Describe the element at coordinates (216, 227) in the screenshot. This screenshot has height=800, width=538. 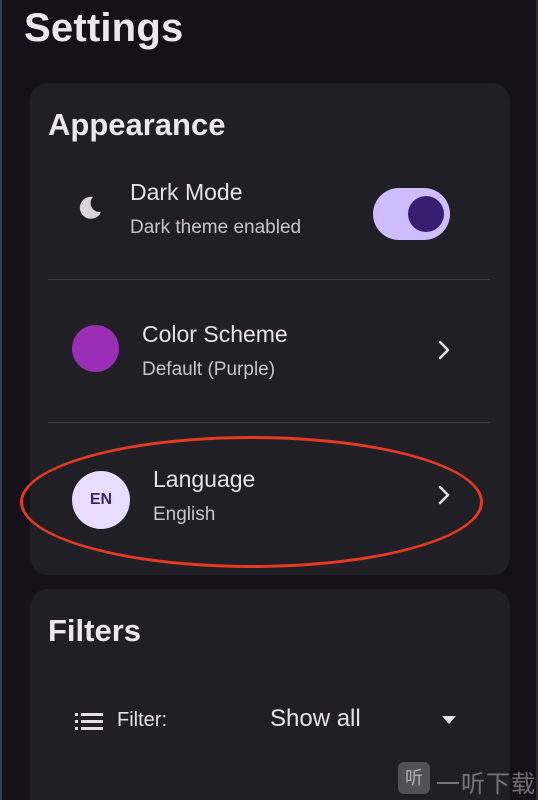
I see `dark-mode-subtitle: Dark theme enabled` at that location.